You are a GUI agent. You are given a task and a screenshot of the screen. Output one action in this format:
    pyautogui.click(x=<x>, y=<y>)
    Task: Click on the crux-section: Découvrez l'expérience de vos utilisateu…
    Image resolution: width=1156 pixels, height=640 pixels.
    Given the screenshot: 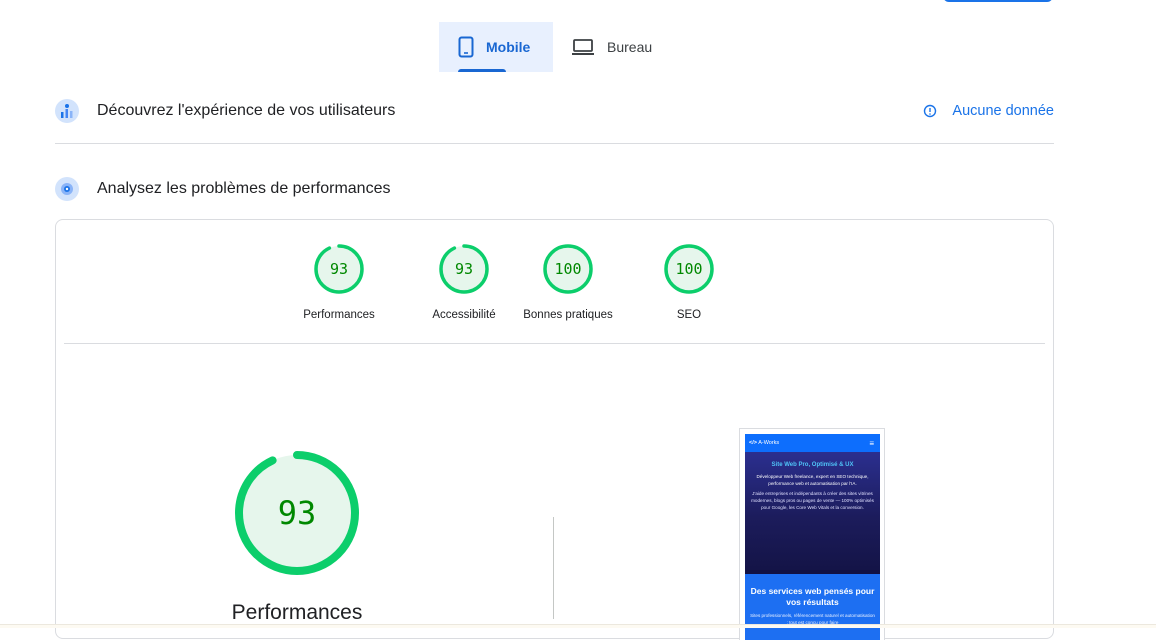 What is the action you would take?
    pyautogui.click(x=554, y=111)
    